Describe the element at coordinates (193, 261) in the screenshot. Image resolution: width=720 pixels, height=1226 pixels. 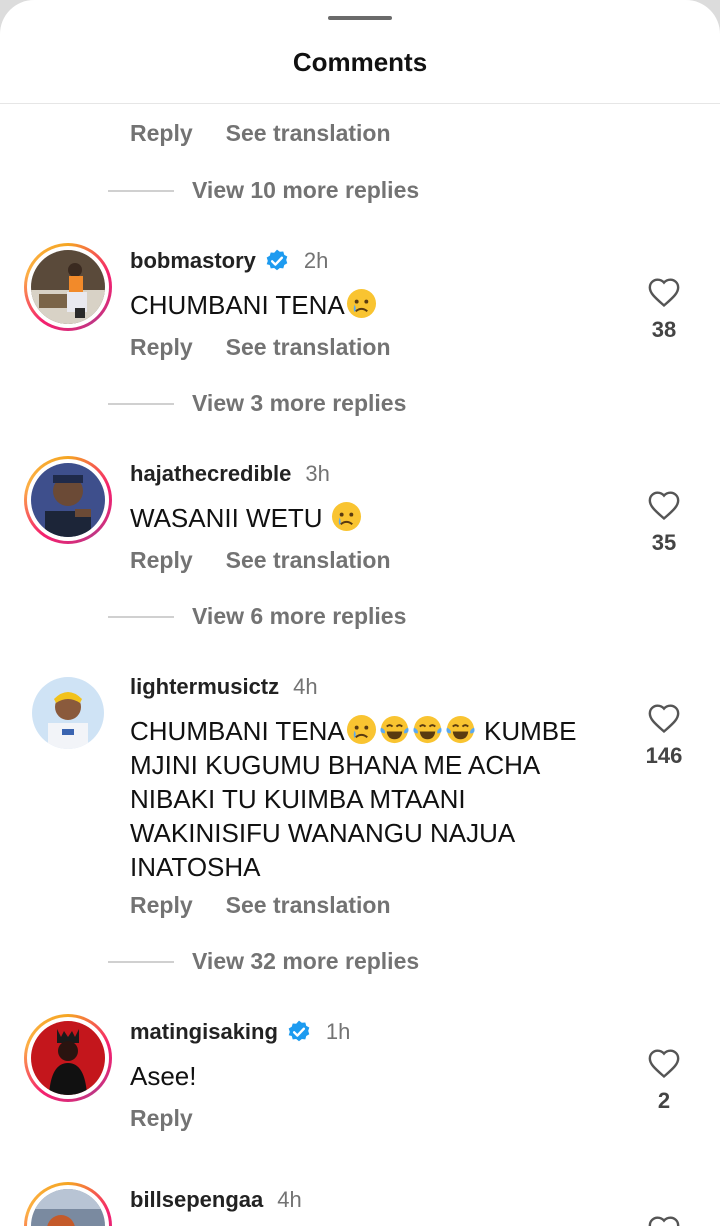
I see `username: bobmastory` at that location.